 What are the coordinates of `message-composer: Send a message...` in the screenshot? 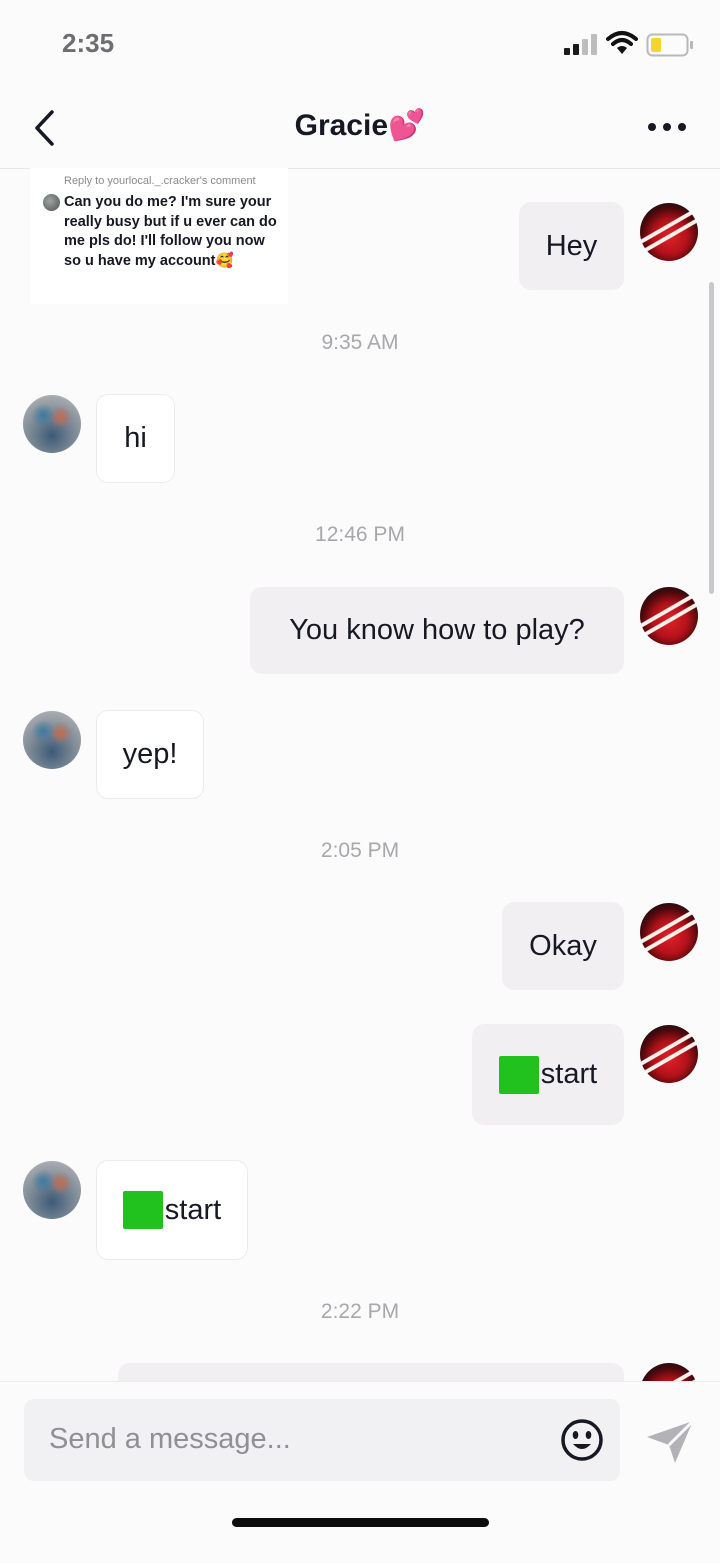 It's located at (360, 1472).